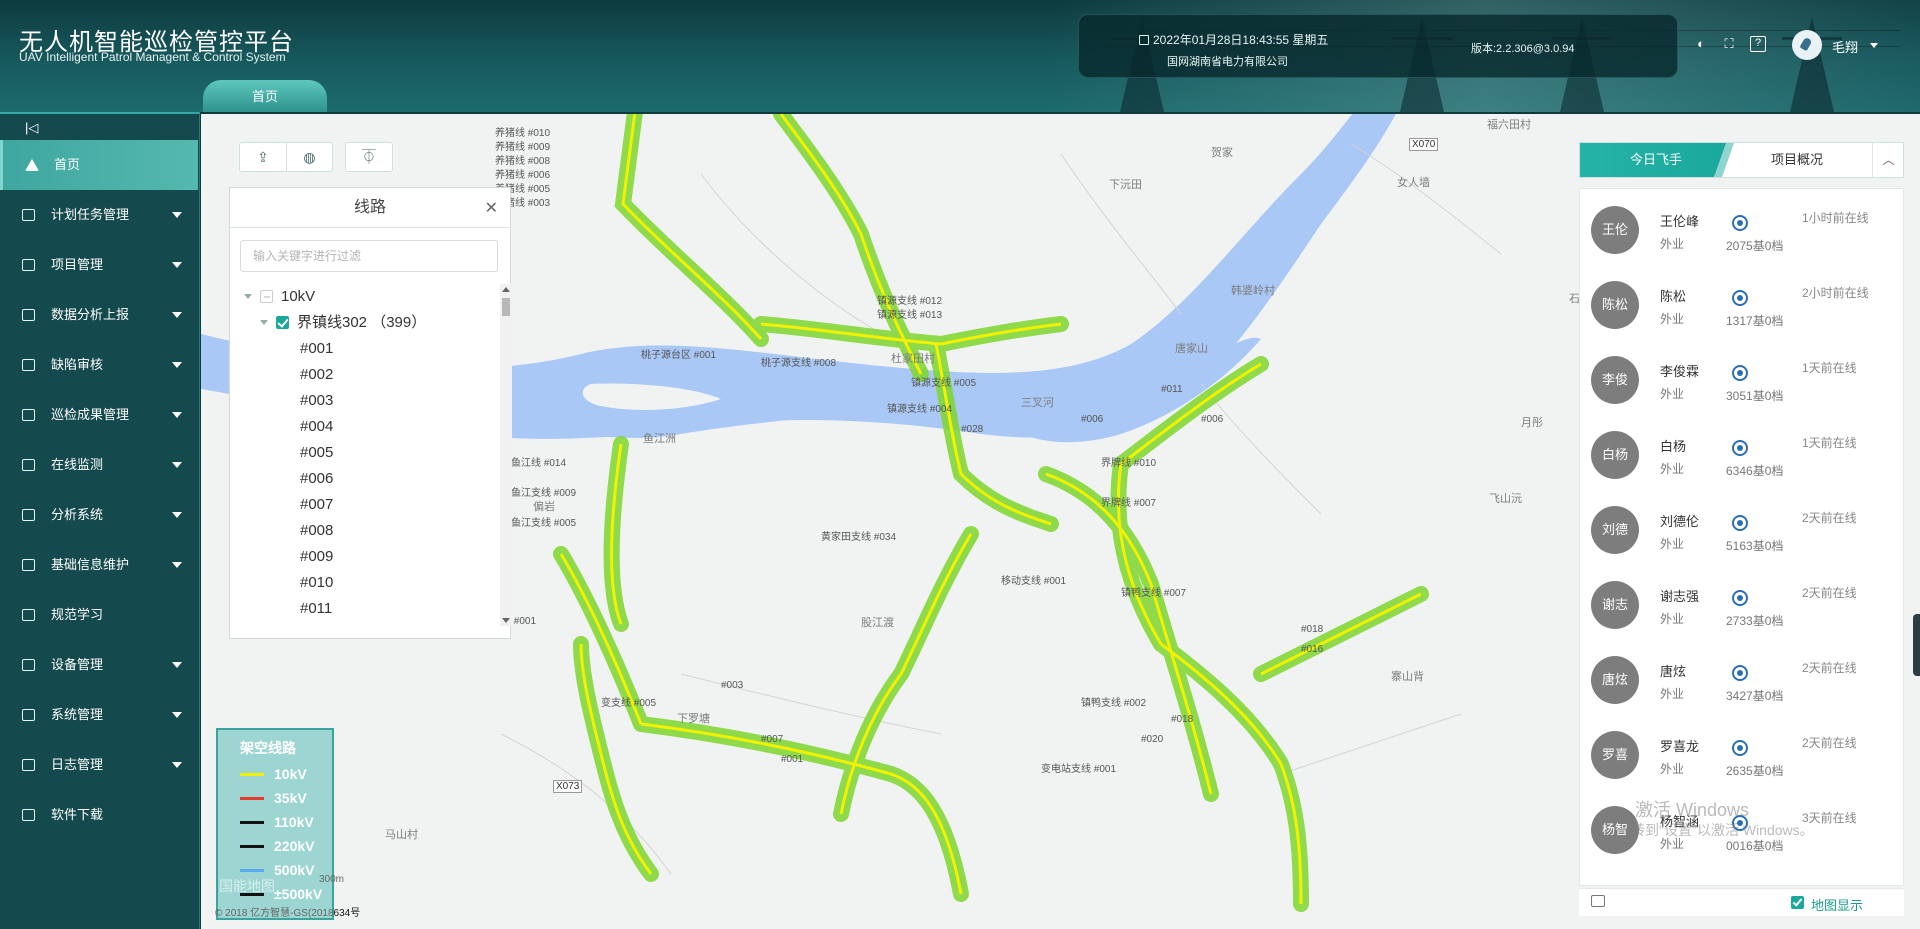  Describe the element at coordinates (1741, 676) in the screenshot. I see `pilot-item: 唐炫 唐炫 外业 3427基0档 2天前在线` at that location.